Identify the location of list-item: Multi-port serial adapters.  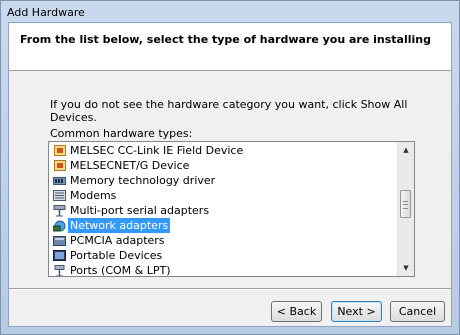
(223, 210).